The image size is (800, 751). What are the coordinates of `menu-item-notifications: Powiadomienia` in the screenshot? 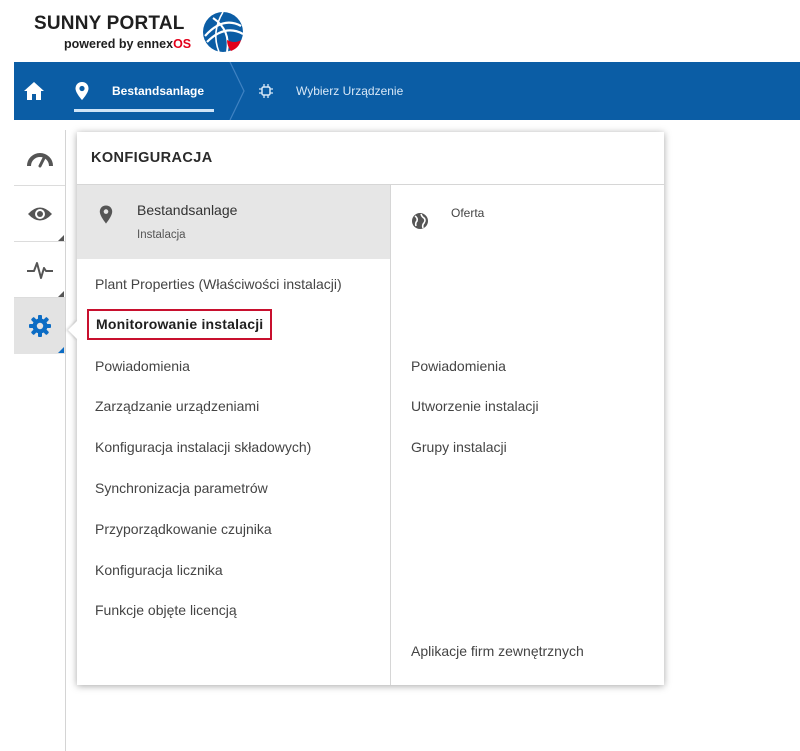 It's located at (142, 366).